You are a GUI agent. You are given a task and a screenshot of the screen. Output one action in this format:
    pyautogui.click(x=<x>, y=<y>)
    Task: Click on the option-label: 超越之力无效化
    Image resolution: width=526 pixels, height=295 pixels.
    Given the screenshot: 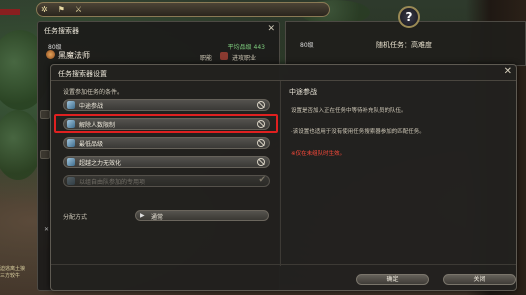 What is the action you would take?
    pyautogui.click(x=100, y=163)
    